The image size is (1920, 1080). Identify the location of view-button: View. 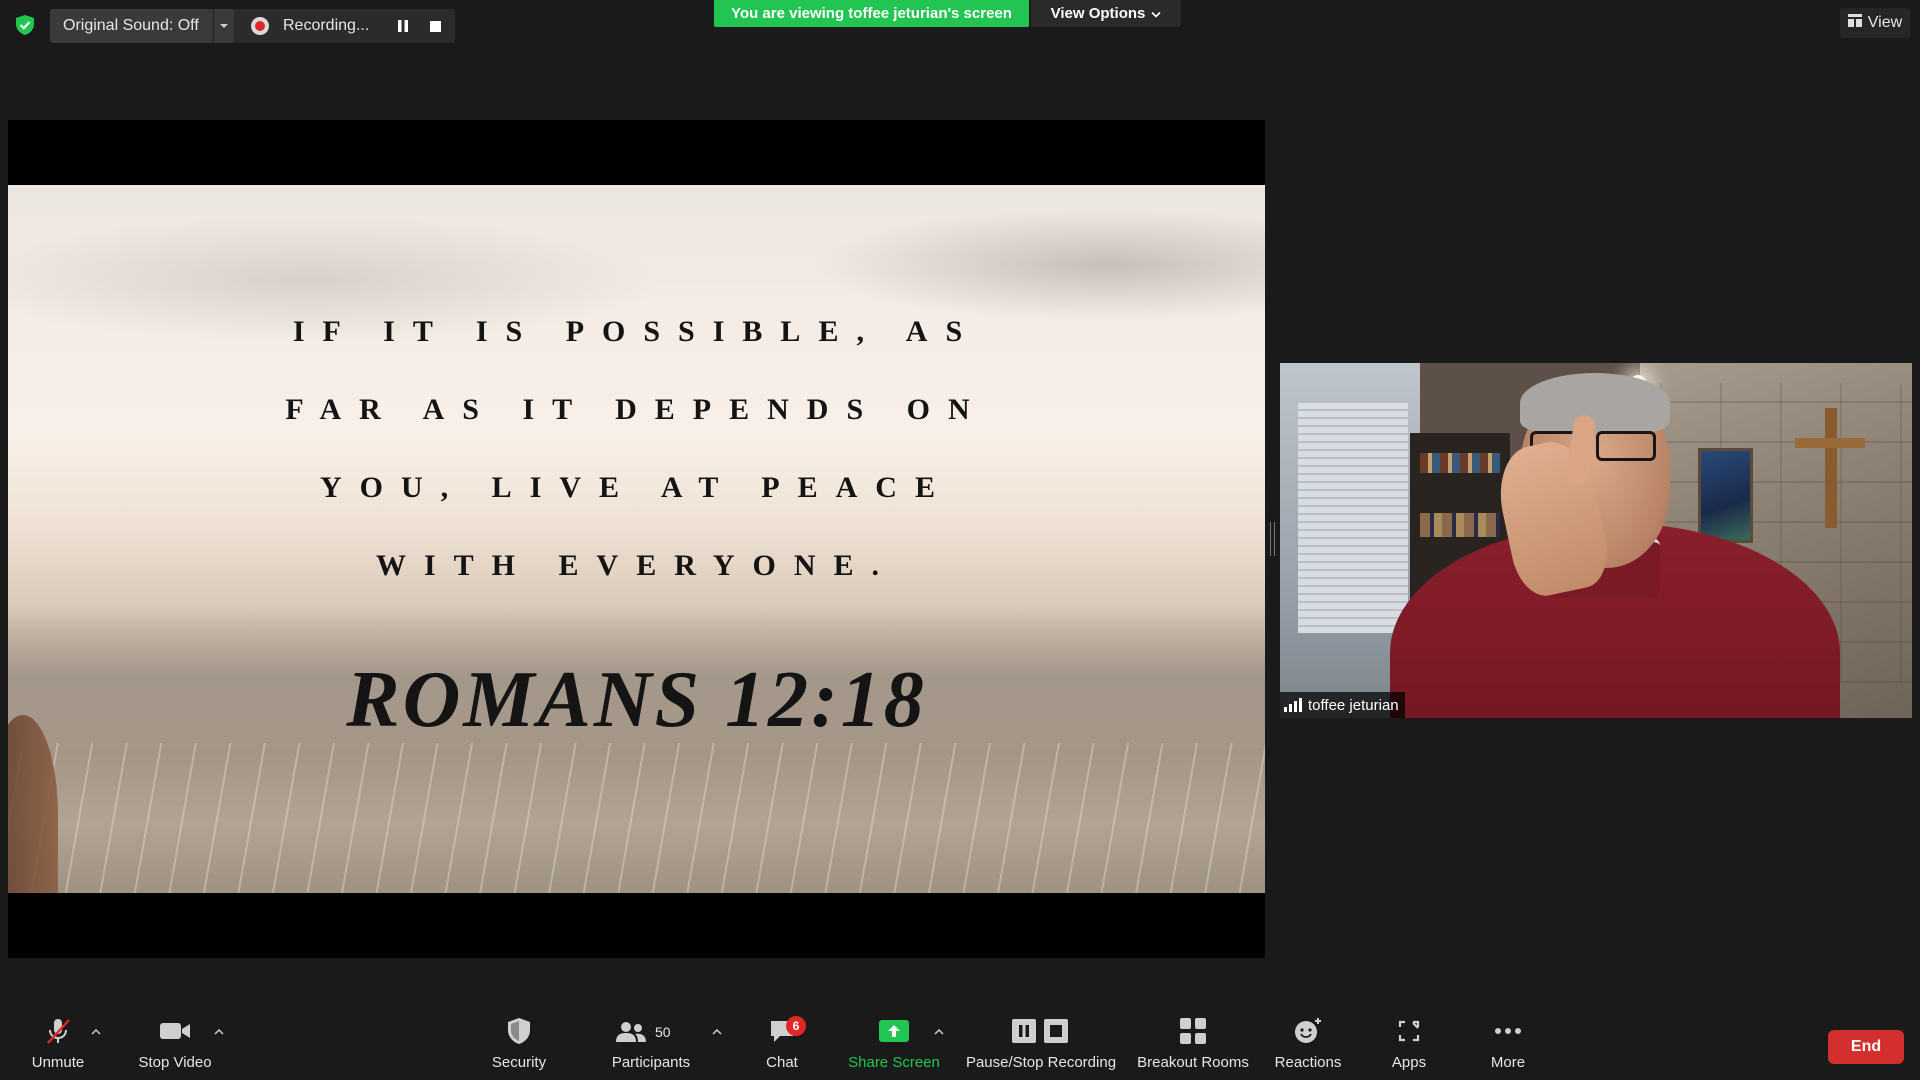
(1875, 23).